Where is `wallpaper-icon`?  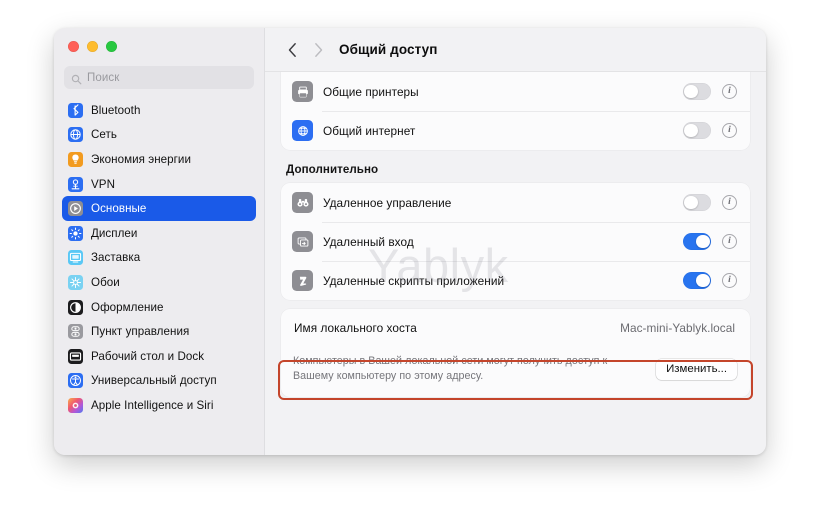
wallpaper-icon is located at coordinates (75, 282).